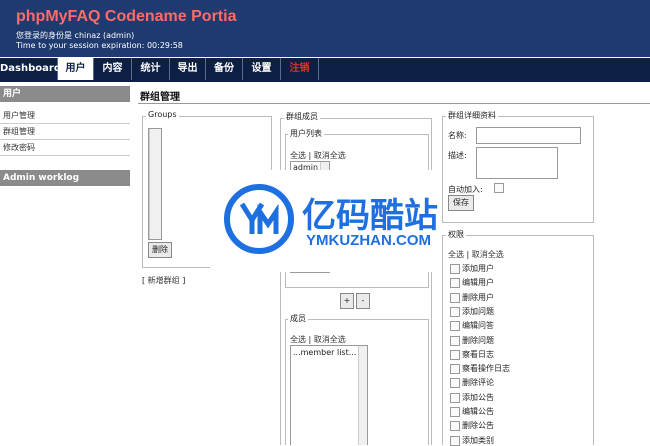 The image size is (650, 446). I want to click on add-group-row: [ 新增群组 ], so click(163, 280).